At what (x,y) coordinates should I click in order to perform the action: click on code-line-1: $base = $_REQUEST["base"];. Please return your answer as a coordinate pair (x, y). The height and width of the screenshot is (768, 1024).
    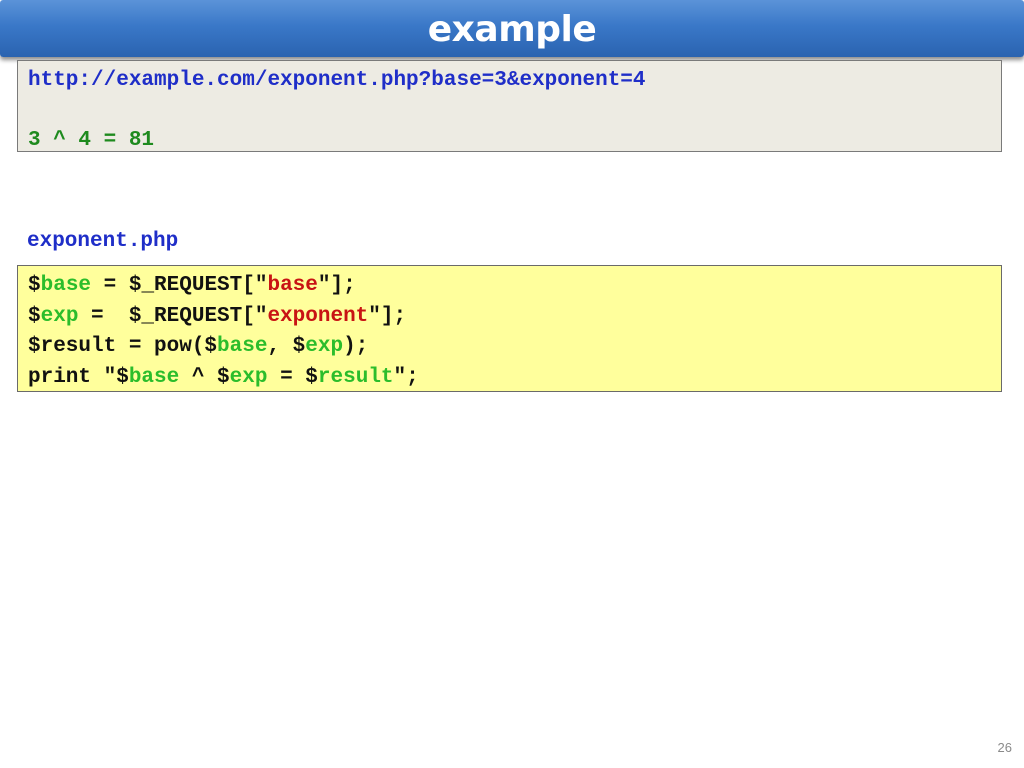
    Looking at the image, I should click on (192, 285).